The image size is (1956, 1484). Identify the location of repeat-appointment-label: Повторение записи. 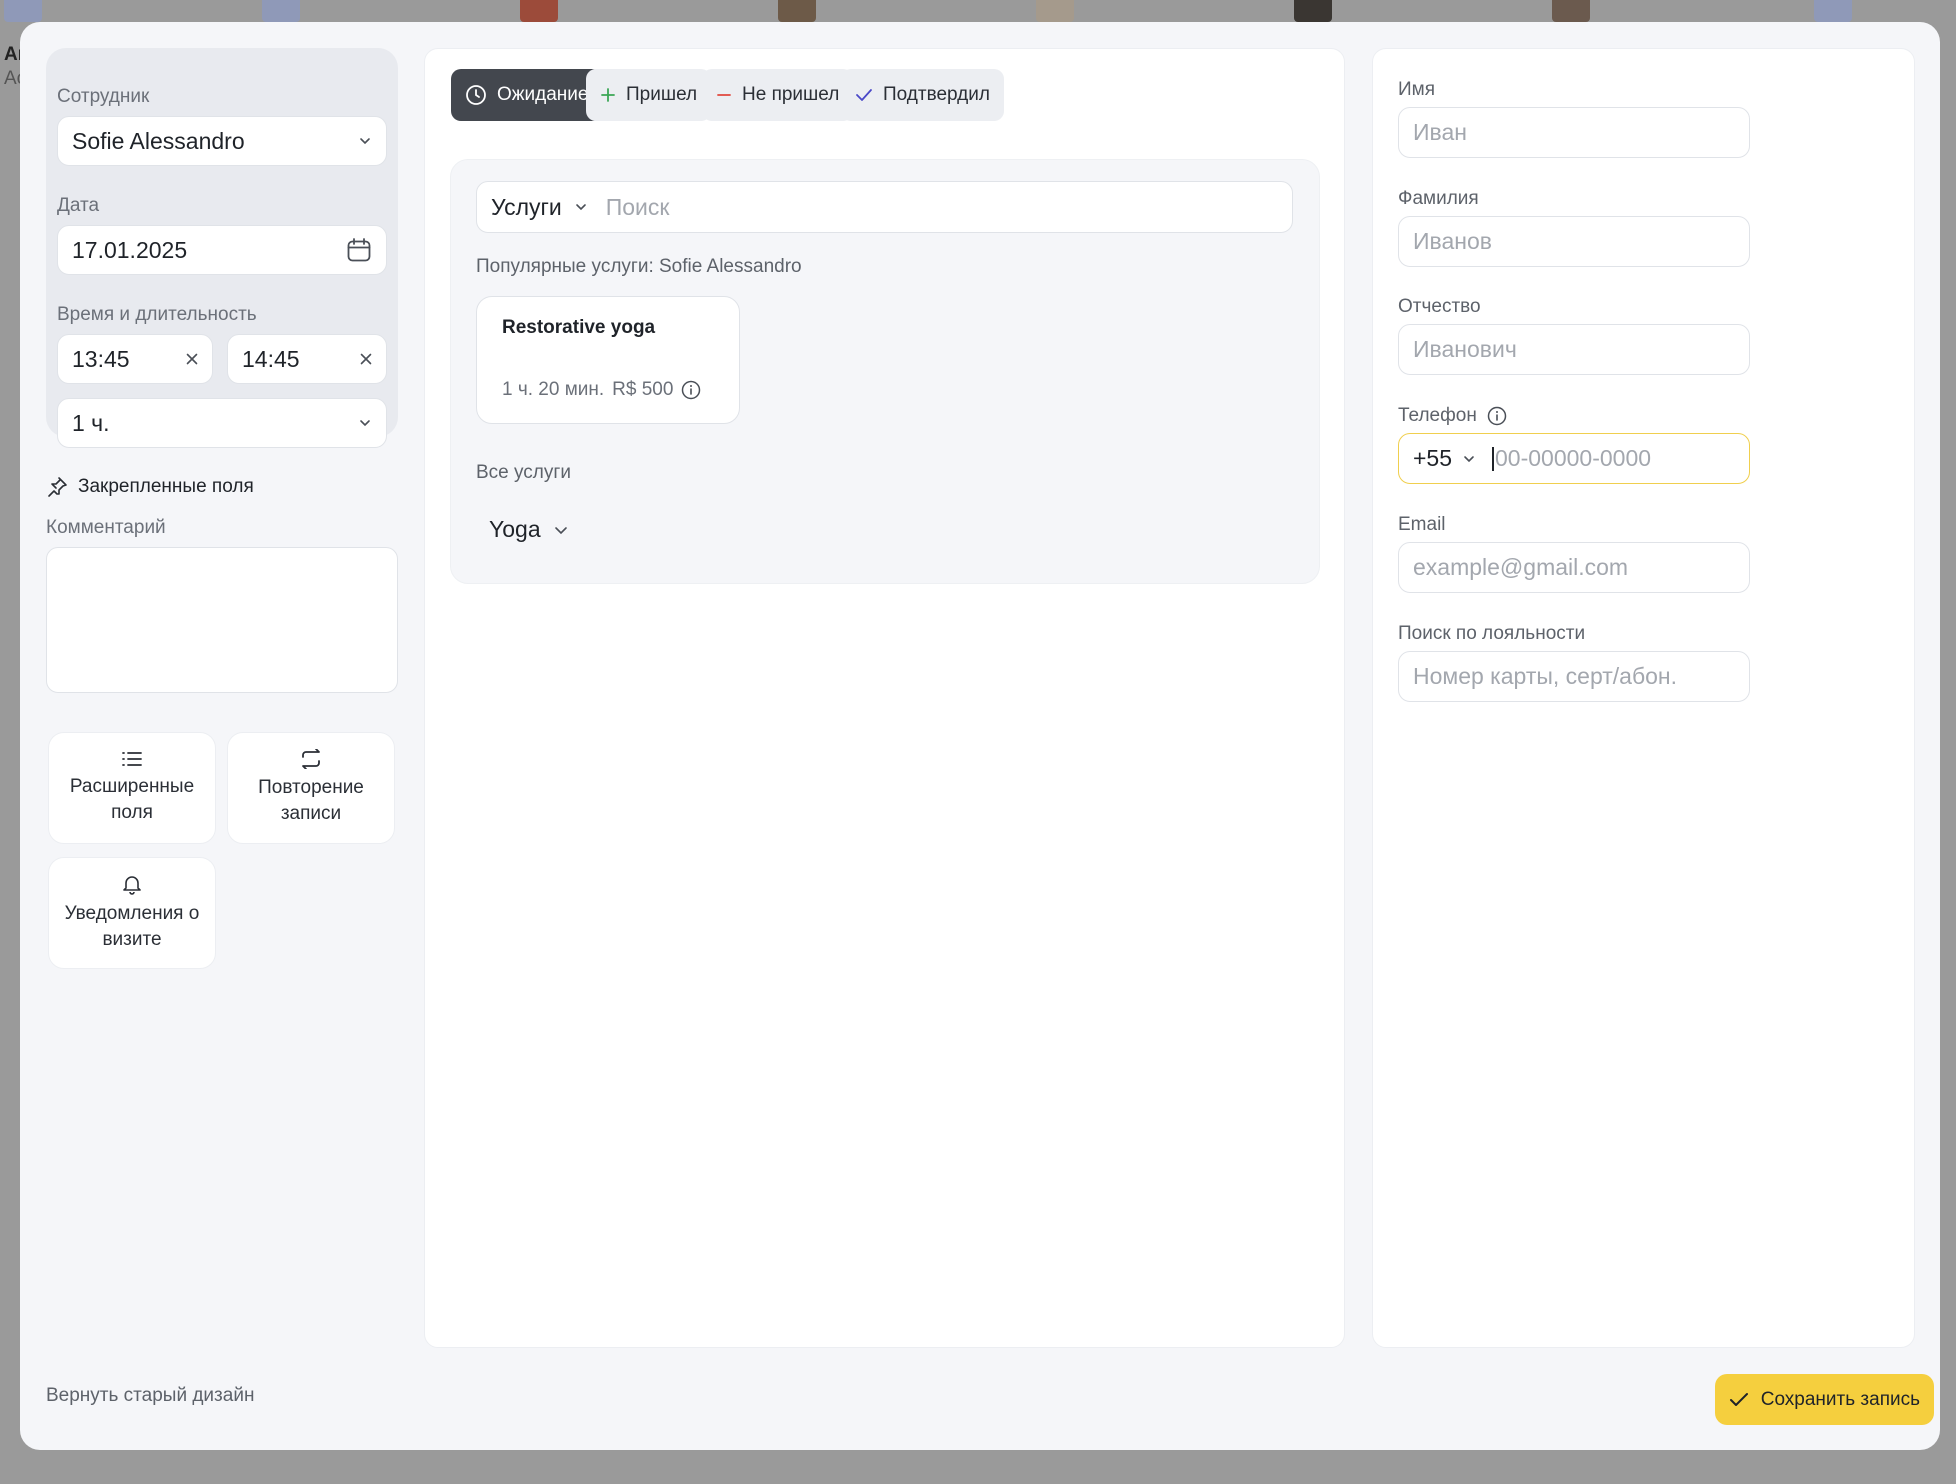
(311, 800).